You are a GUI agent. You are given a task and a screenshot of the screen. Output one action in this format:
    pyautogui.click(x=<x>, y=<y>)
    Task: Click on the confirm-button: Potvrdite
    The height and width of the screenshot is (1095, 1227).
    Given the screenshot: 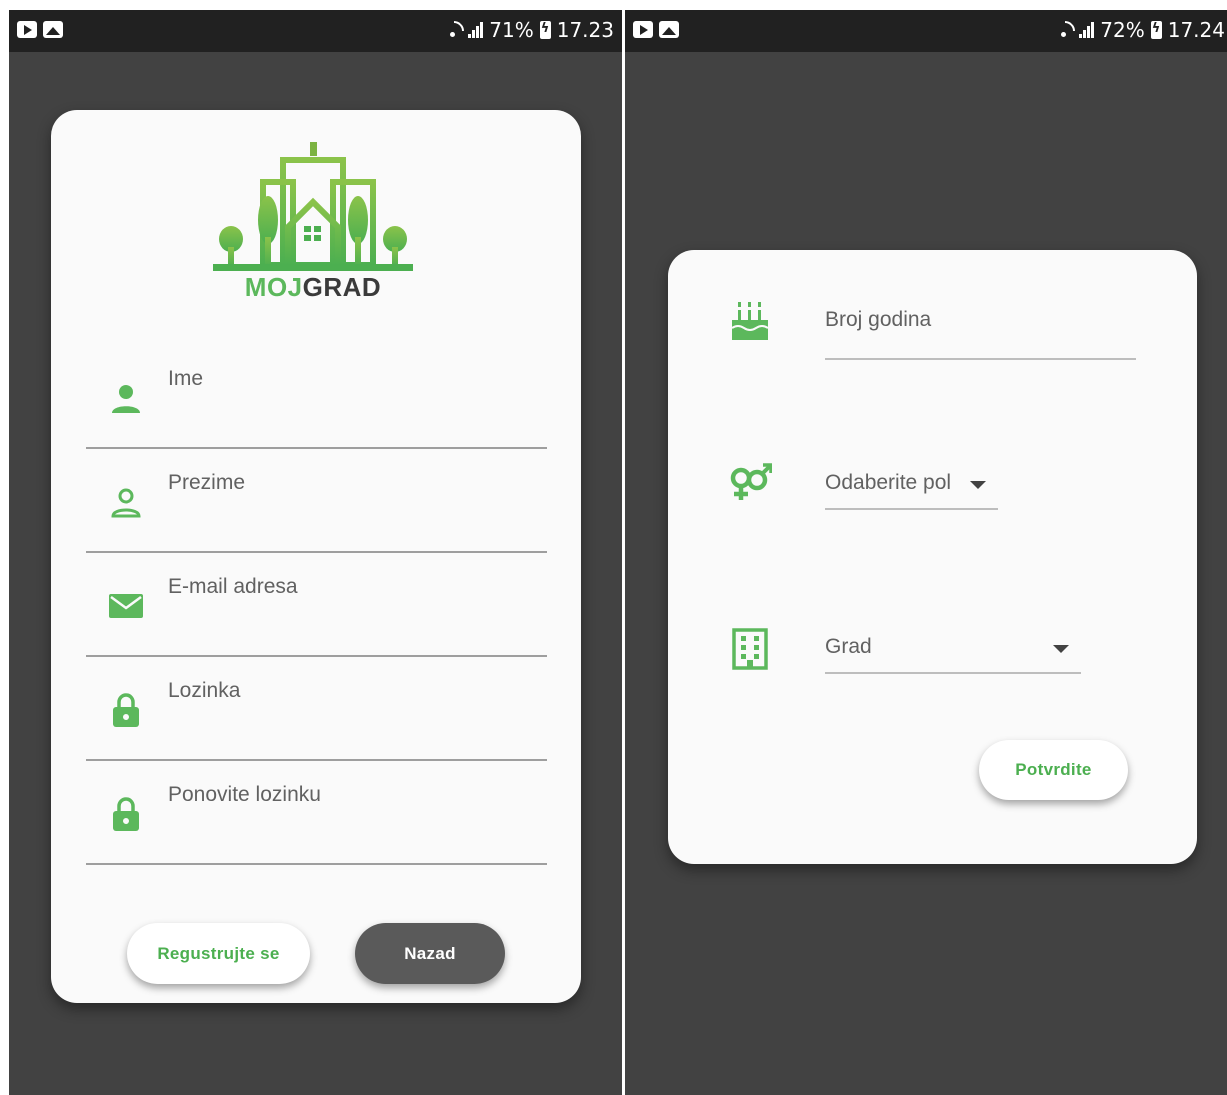 What is the action you would take?
    pyautogui.click(x=1053, y=770)
    